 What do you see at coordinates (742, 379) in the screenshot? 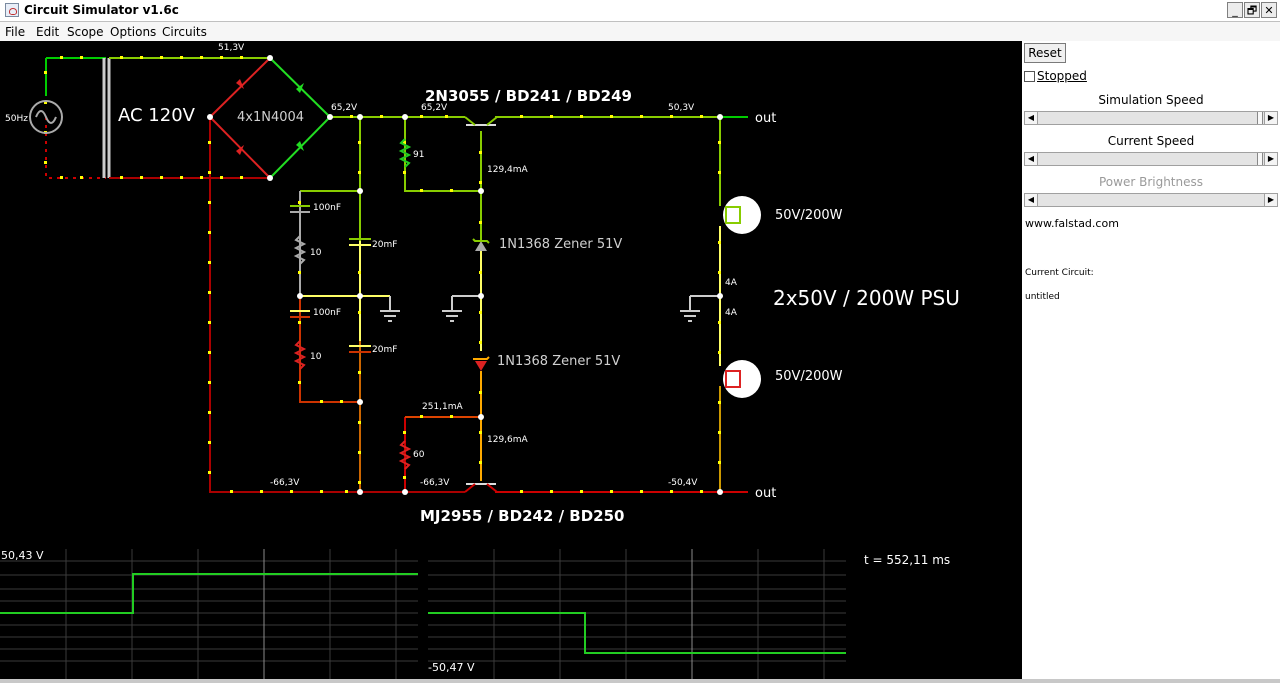
I see `lamp-bottom` at bounding box center [742, 379].